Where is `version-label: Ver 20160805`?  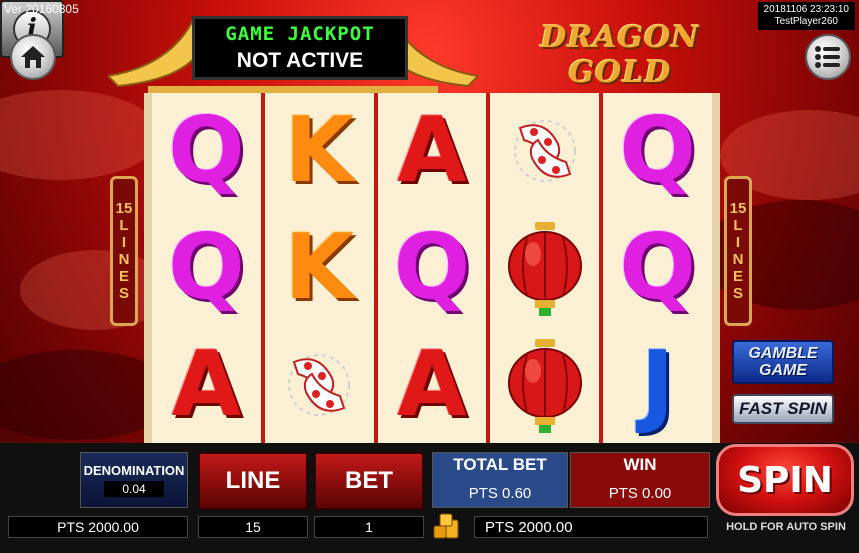
version-label: Ver 20160805 is located at coordinates (41, 9).